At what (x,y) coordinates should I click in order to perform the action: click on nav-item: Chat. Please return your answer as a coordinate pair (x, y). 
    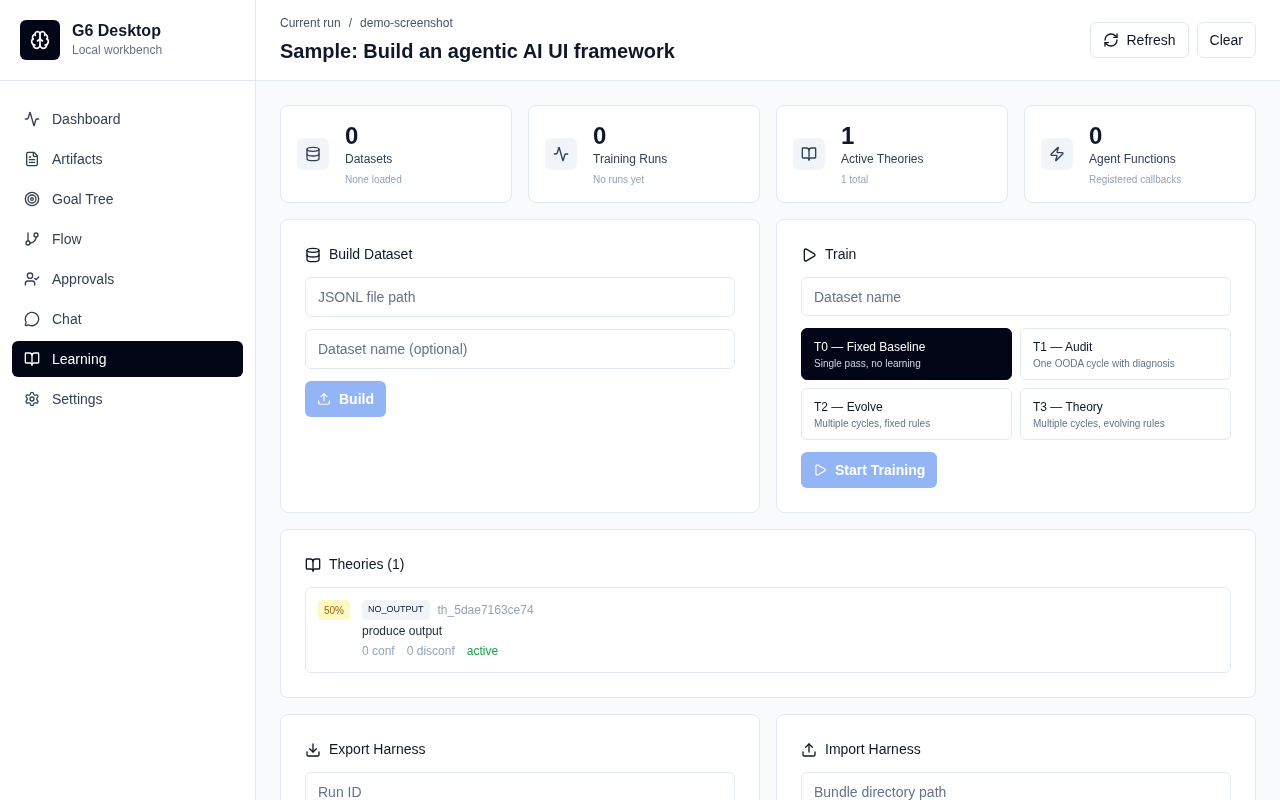
    Looking at the image, I should click on (127, 319).